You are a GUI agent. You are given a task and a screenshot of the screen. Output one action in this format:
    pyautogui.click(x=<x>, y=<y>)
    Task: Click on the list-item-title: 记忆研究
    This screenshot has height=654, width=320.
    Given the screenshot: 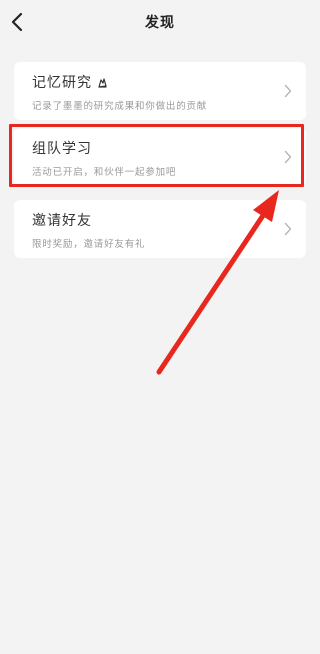 What is the action you would take?
    pyautogui.click(x=62, y=83)
    